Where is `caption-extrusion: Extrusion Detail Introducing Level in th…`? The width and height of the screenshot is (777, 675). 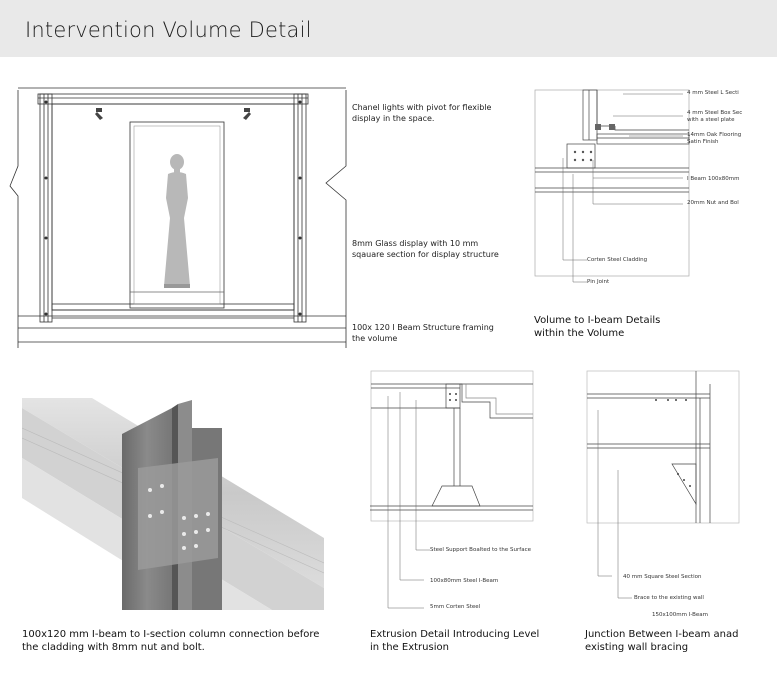 caption-extrusion: Extrusion Detail Introducing Level in th… is located at coordinates (455, 641).